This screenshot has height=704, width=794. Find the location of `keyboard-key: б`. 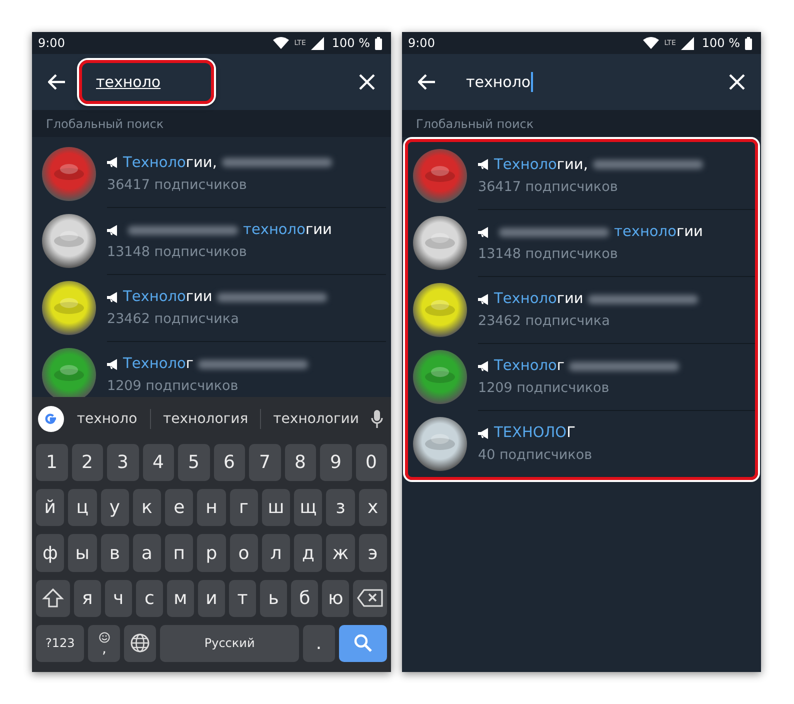

keyboard-key: б is located at coordinates (304, 598).